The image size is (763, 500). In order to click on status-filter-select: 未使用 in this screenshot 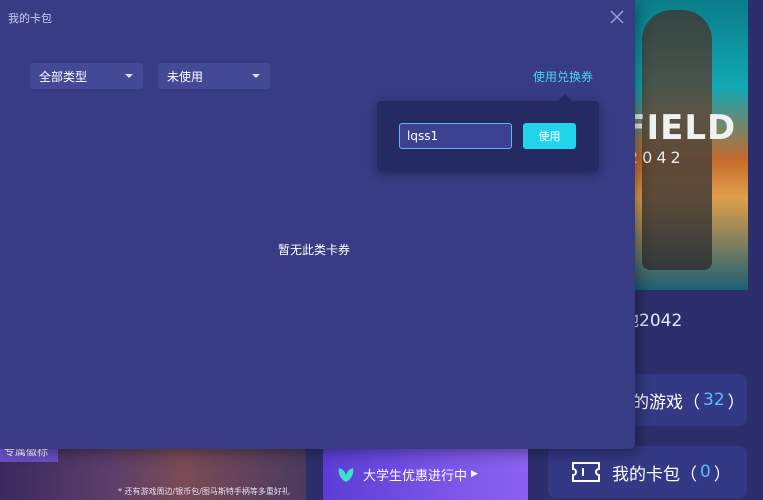, I will do `click(214, 76)`.